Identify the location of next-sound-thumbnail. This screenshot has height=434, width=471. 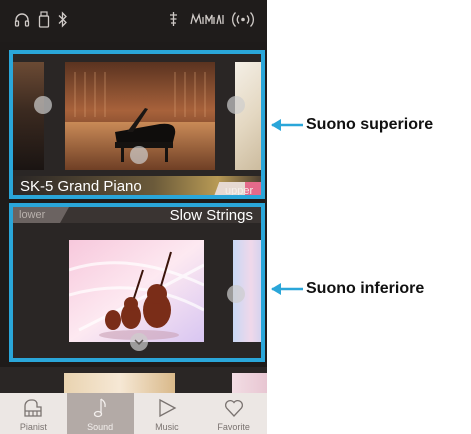
(248, 116).